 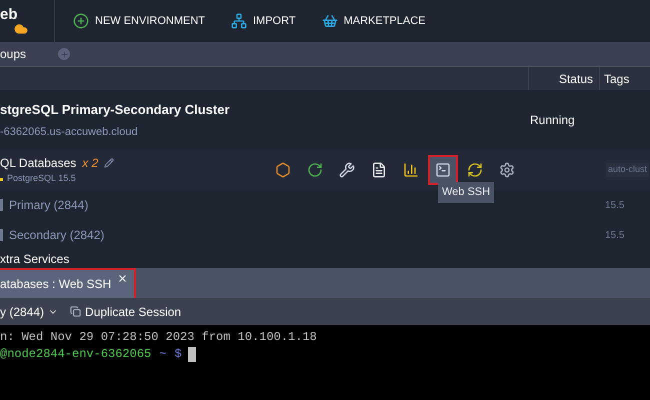 What do you see at coordinates (122, 278) in the screenshot?
I see `close-icon` at bounding box center [122, 278].